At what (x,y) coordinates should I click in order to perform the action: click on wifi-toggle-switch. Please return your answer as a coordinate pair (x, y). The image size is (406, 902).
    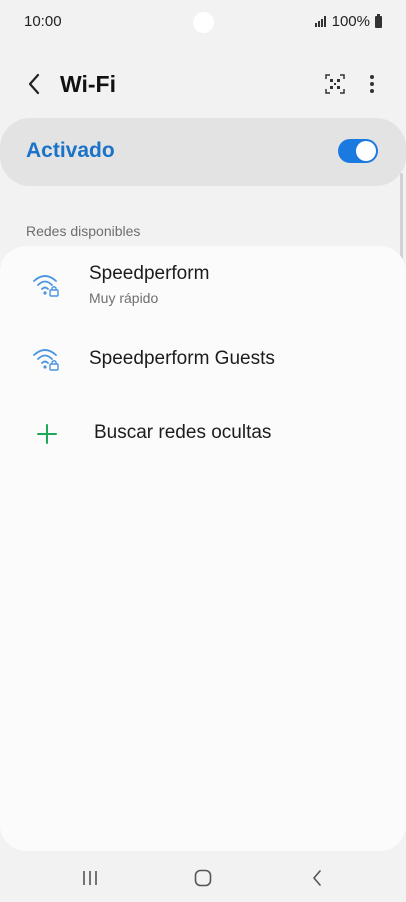
    Looking at the image, I should click on (358, 151).